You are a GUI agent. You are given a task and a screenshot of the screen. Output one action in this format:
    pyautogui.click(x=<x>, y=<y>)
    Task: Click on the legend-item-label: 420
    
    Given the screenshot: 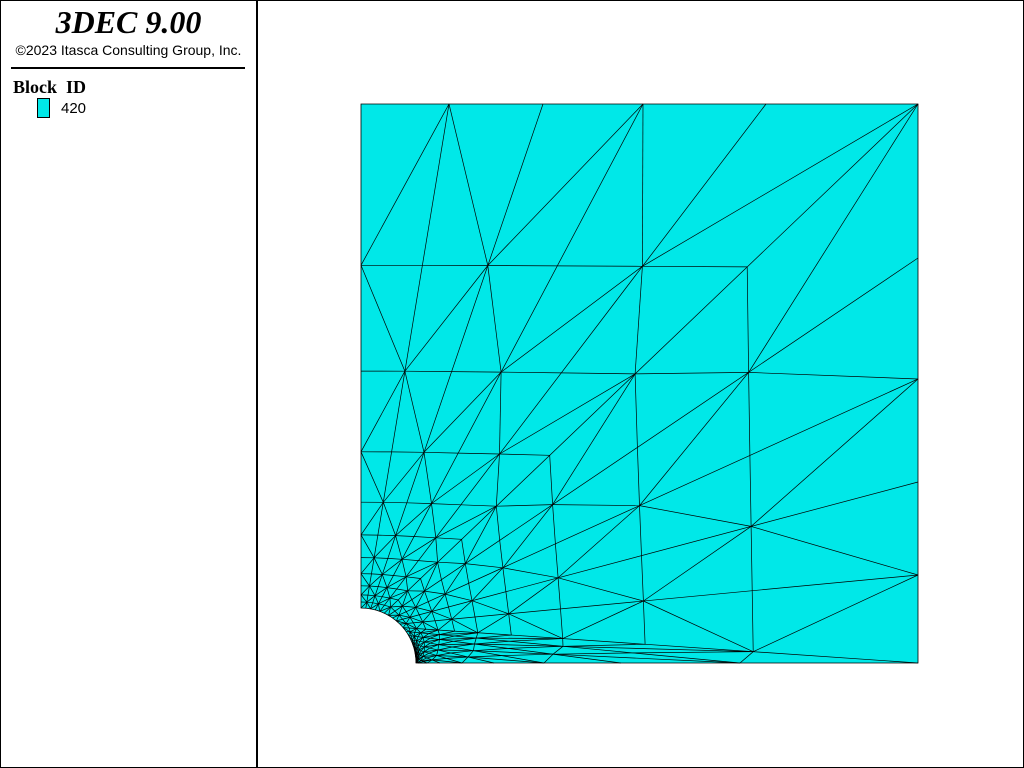 What is the action you would take?
    pyautogui.click(x=74, y=108)
    